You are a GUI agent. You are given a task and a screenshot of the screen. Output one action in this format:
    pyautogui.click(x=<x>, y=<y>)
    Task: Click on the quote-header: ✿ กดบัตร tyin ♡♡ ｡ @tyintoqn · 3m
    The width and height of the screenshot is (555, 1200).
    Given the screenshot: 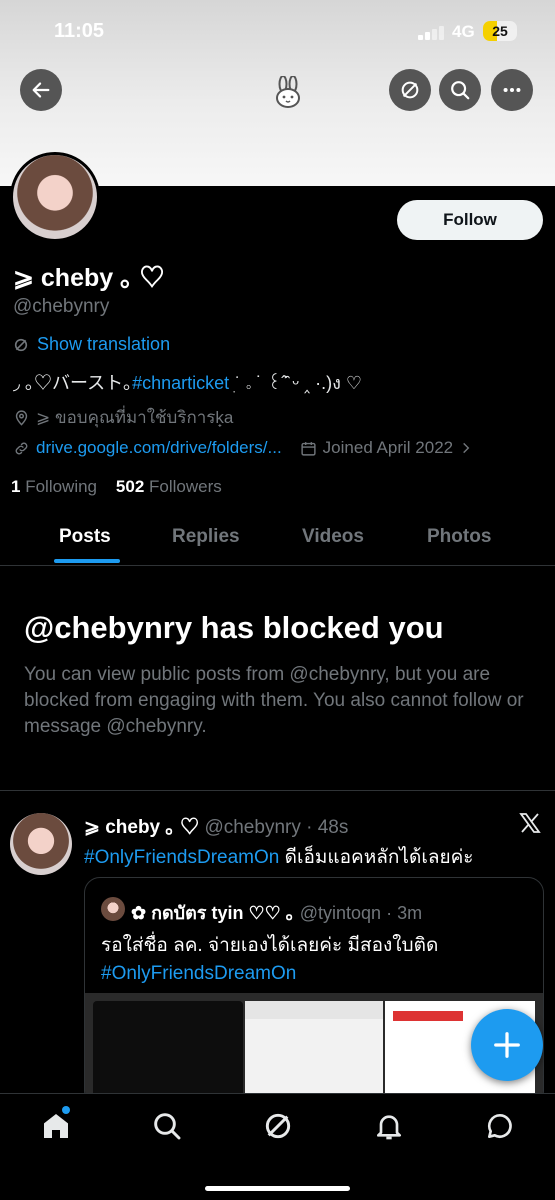 What is the action you would take?
    pyautogui.click(x=276, y=912)
    